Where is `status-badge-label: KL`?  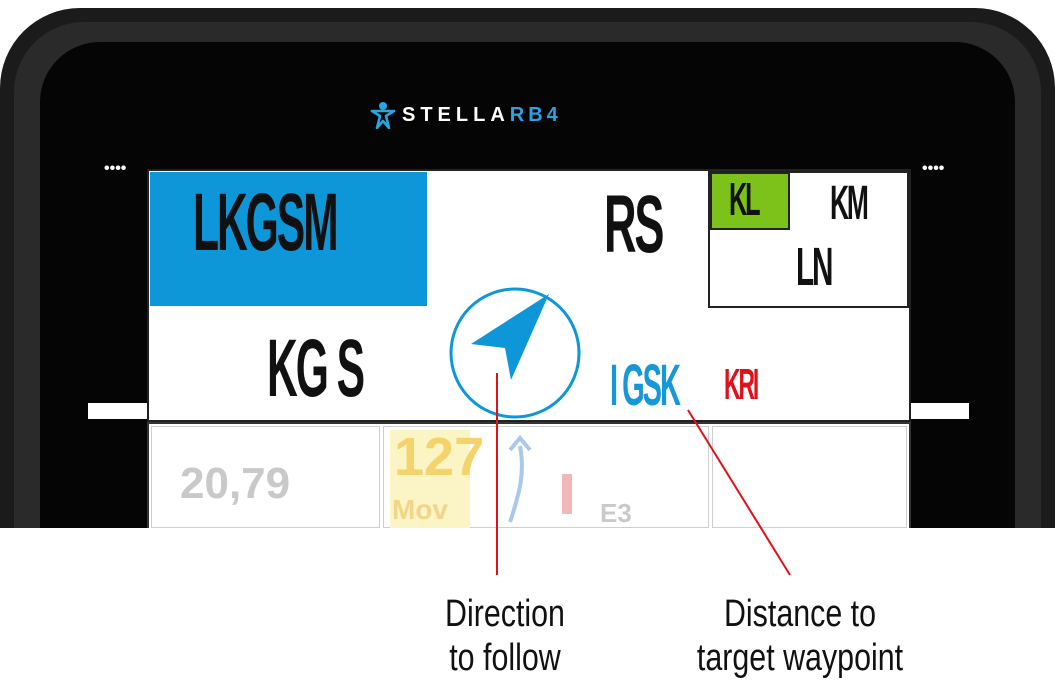
status-badge-label: KL is located at coordinates (745, 199).